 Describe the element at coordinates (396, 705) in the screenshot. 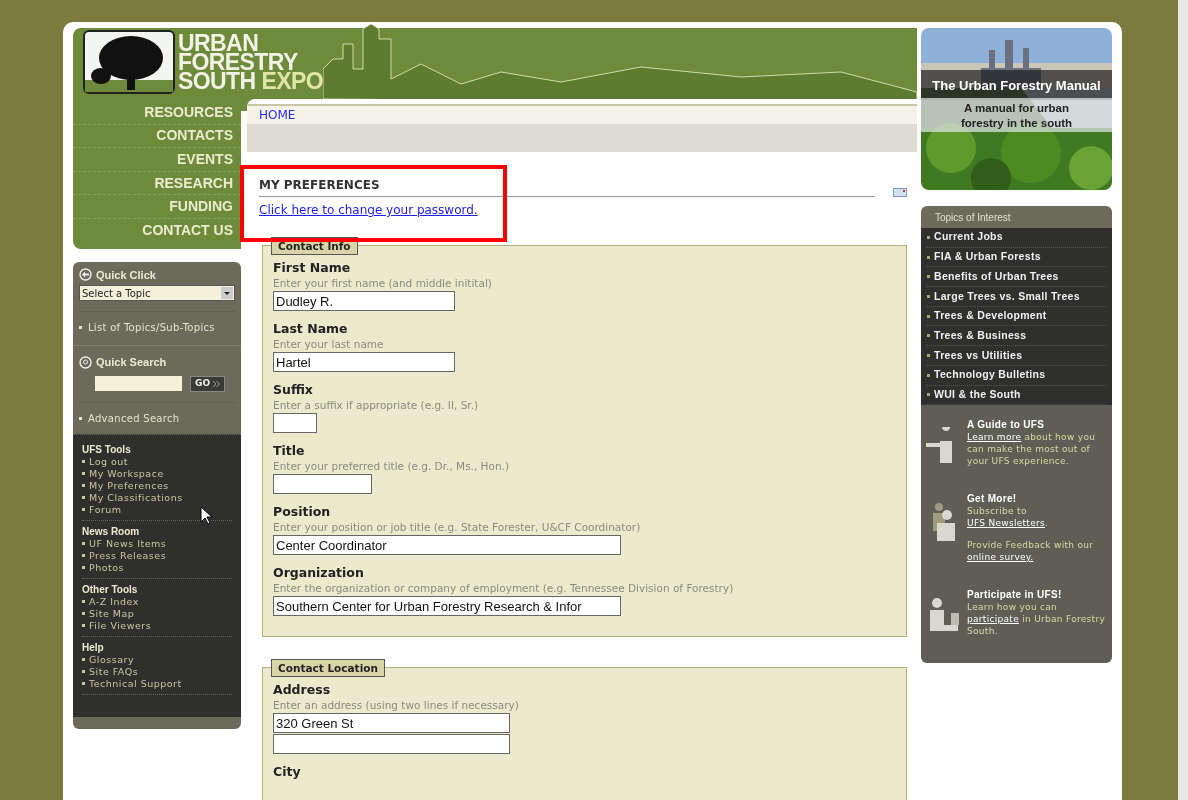

I see `field-hint: Enter an address (using two lines if necessary)` at that location.